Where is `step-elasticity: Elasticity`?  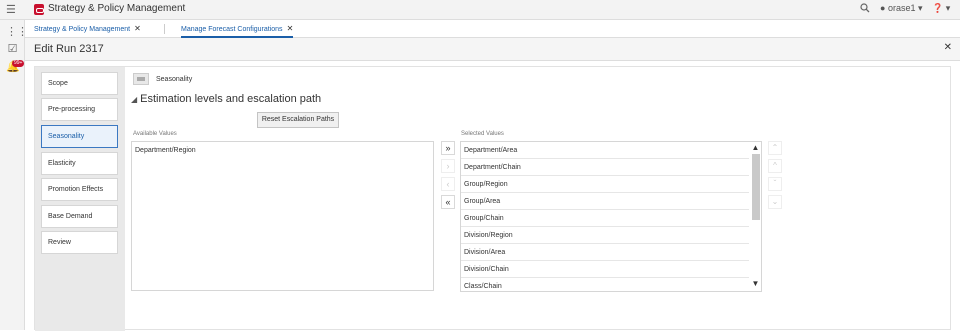 step-elasticity: Elasticity is located at coordinates (79, 163).